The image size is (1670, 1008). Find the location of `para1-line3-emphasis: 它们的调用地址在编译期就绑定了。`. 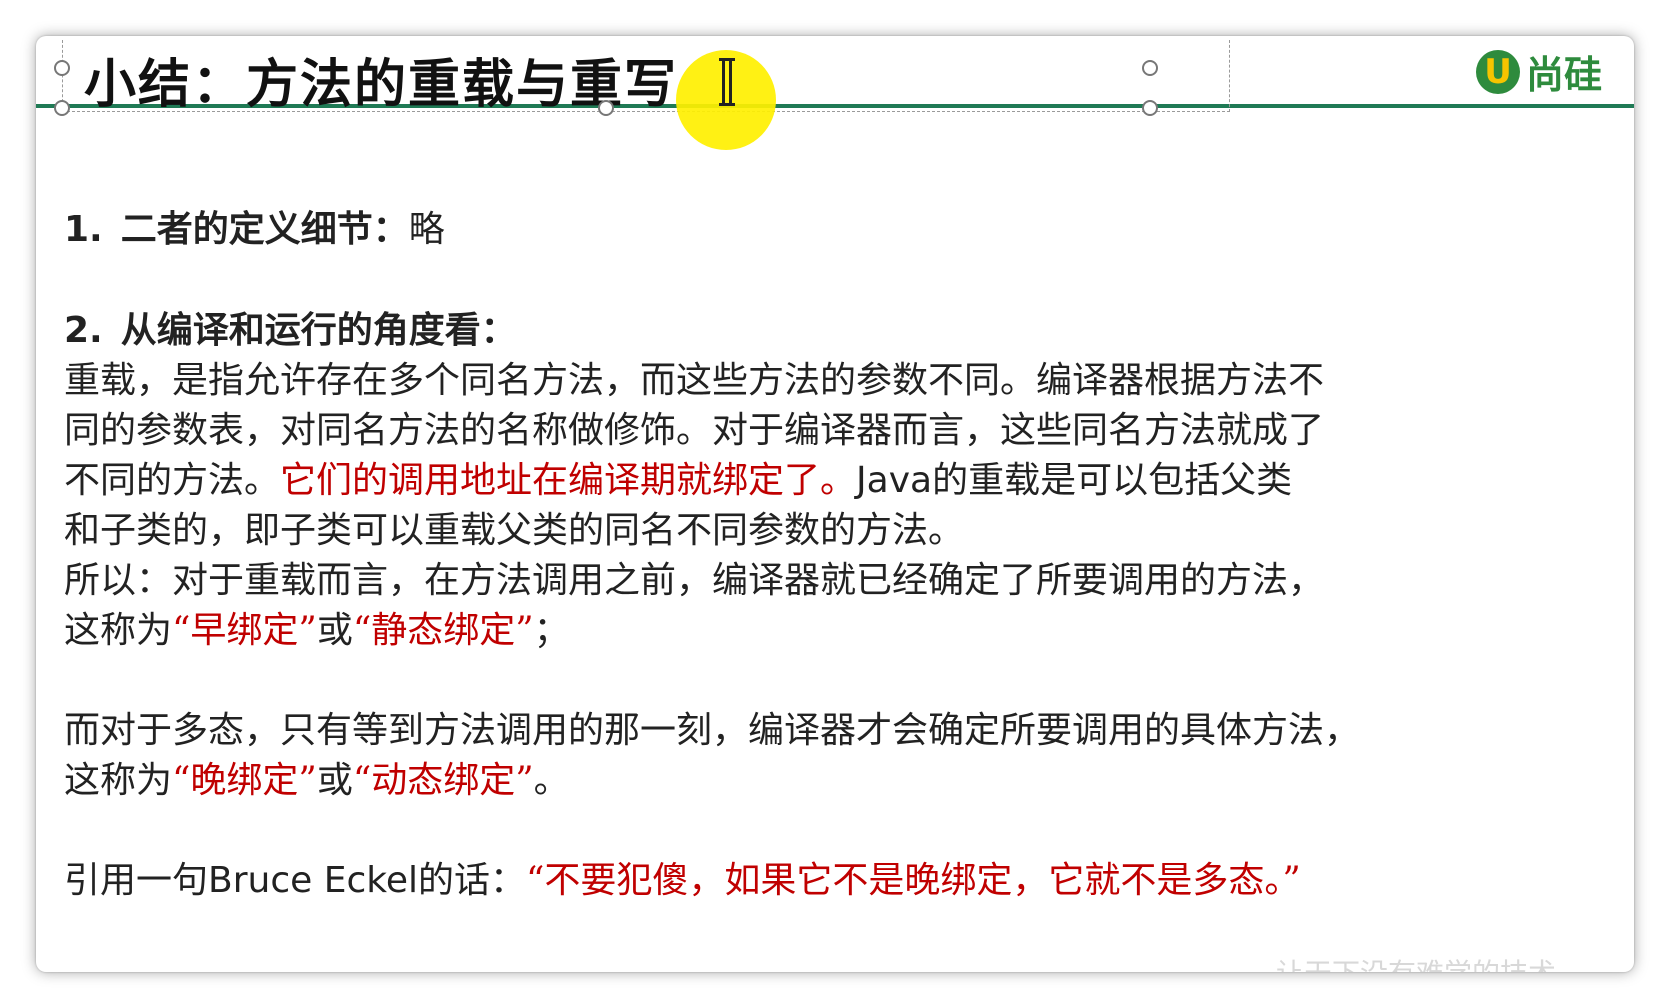

para1-line3-emphasis: 它们的调用地址在编译期就绑定了。 is located at coordinates (568, 480).